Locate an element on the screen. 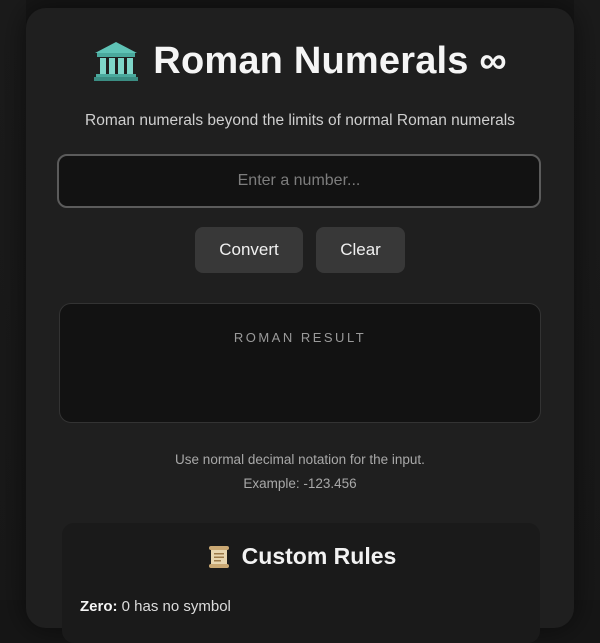 The width and height of the screenshot is (600, 643). page-background-left is located at coordinates (13, 300).